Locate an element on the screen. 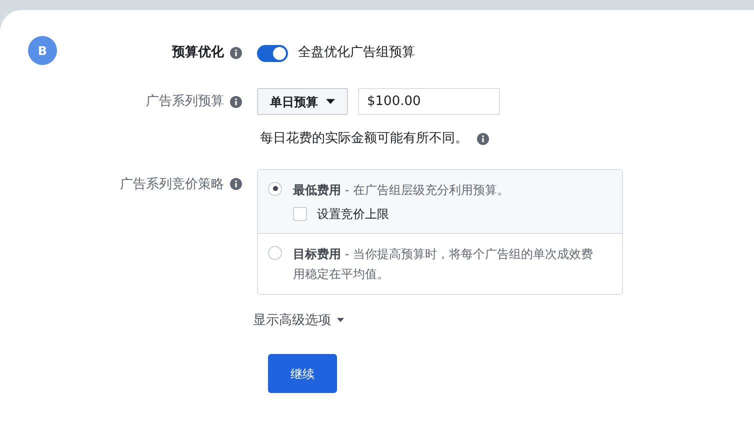 The width and height of the screenshot is (754, 429). field-label: 广告系列竞价策略 is located at coordinates (172, 185).